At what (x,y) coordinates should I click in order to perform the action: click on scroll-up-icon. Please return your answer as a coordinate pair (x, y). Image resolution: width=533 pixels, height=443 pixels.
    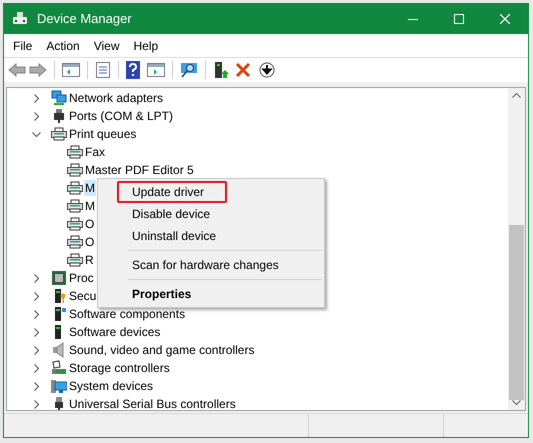
    Looking at the image, I should click on (516, 95).